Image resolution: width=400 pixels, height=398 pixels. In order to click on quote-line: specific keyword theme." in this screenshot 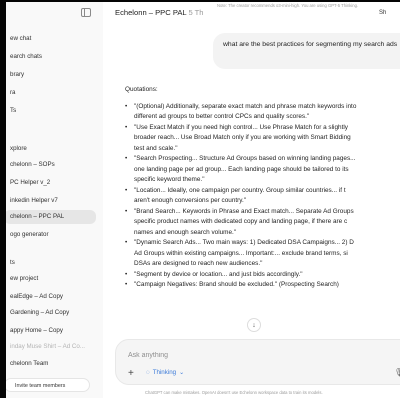, I will do `click(169, 179)`.